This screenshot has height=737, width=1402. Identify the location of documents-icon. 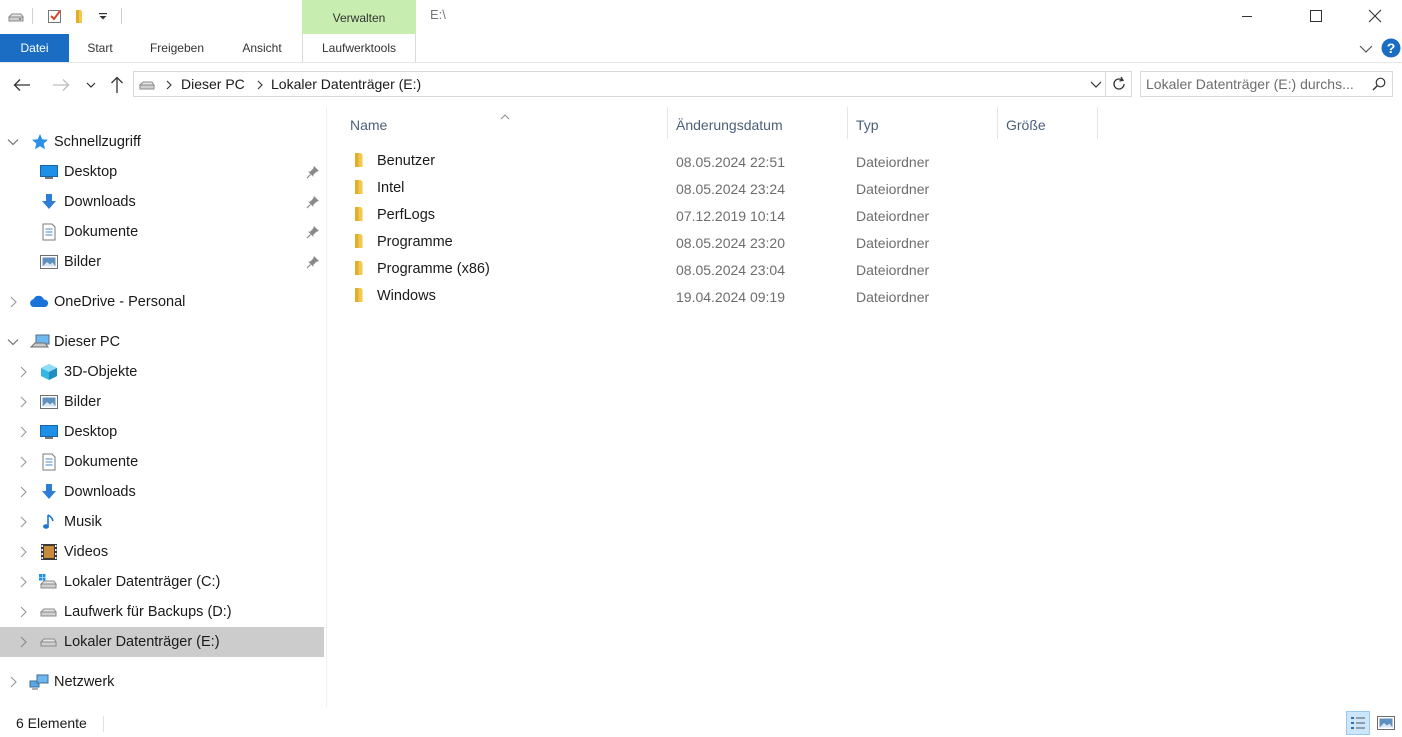
(49, 462).